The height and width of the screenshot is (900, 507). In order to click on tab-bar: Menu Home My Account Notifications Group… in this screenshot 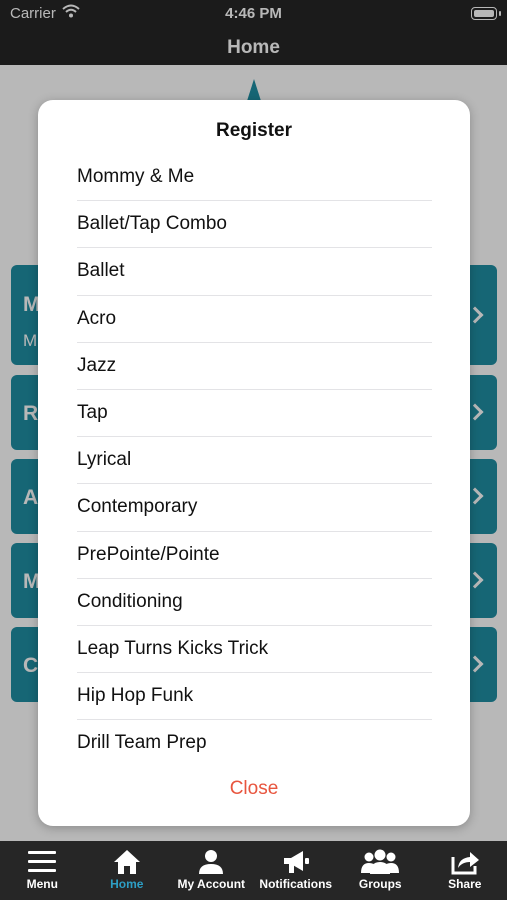, I will do `click(253, 870)`.